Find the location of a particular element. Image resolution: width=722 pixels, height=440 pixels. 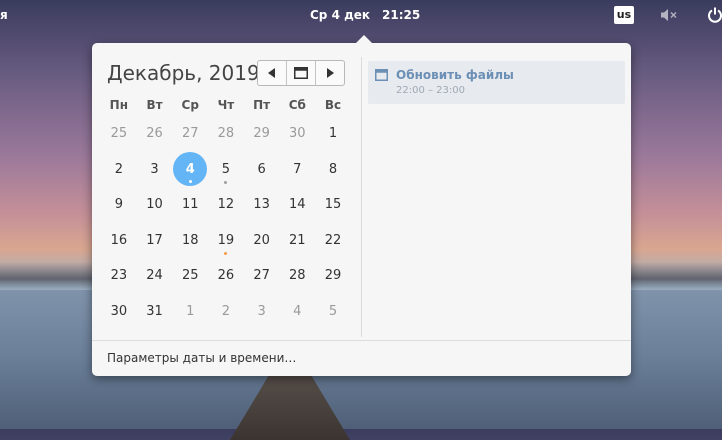

calendar-day: 18 is located at coordinates (190, 241).